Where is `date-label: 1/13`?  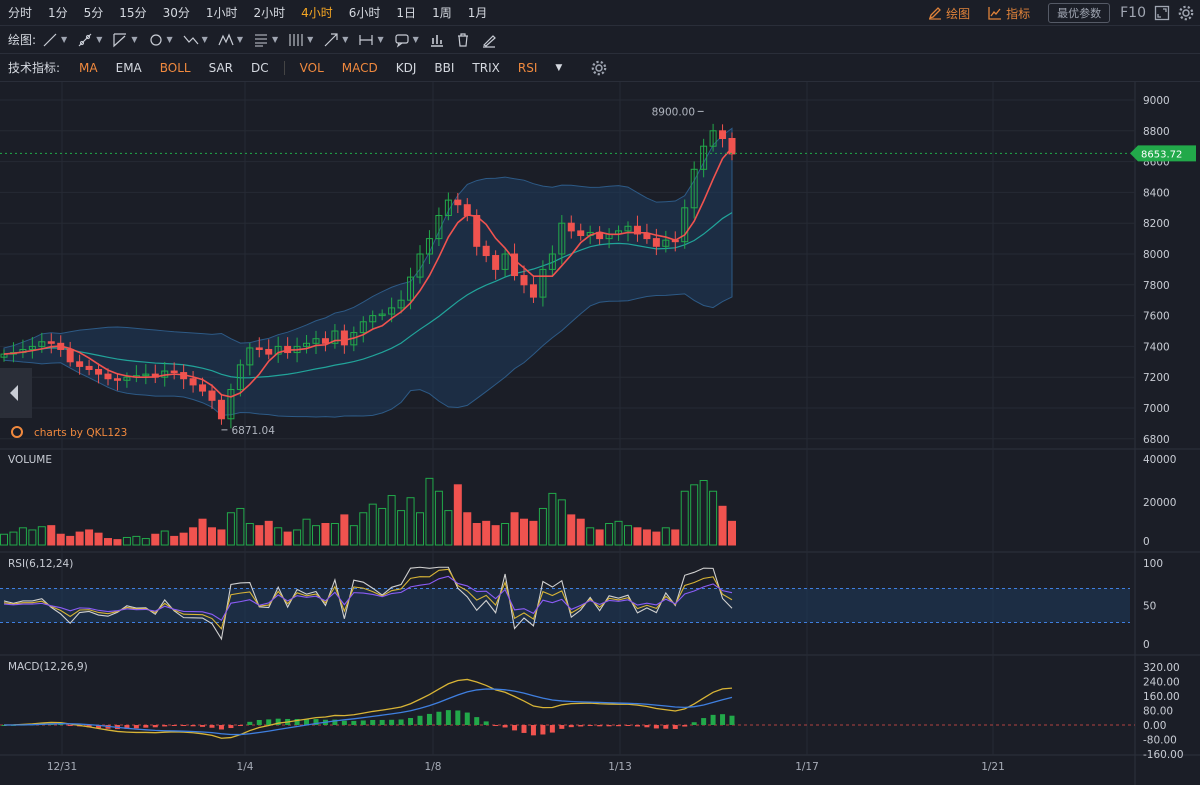
date-label: 1/13 is located at coordinates (620, 767).